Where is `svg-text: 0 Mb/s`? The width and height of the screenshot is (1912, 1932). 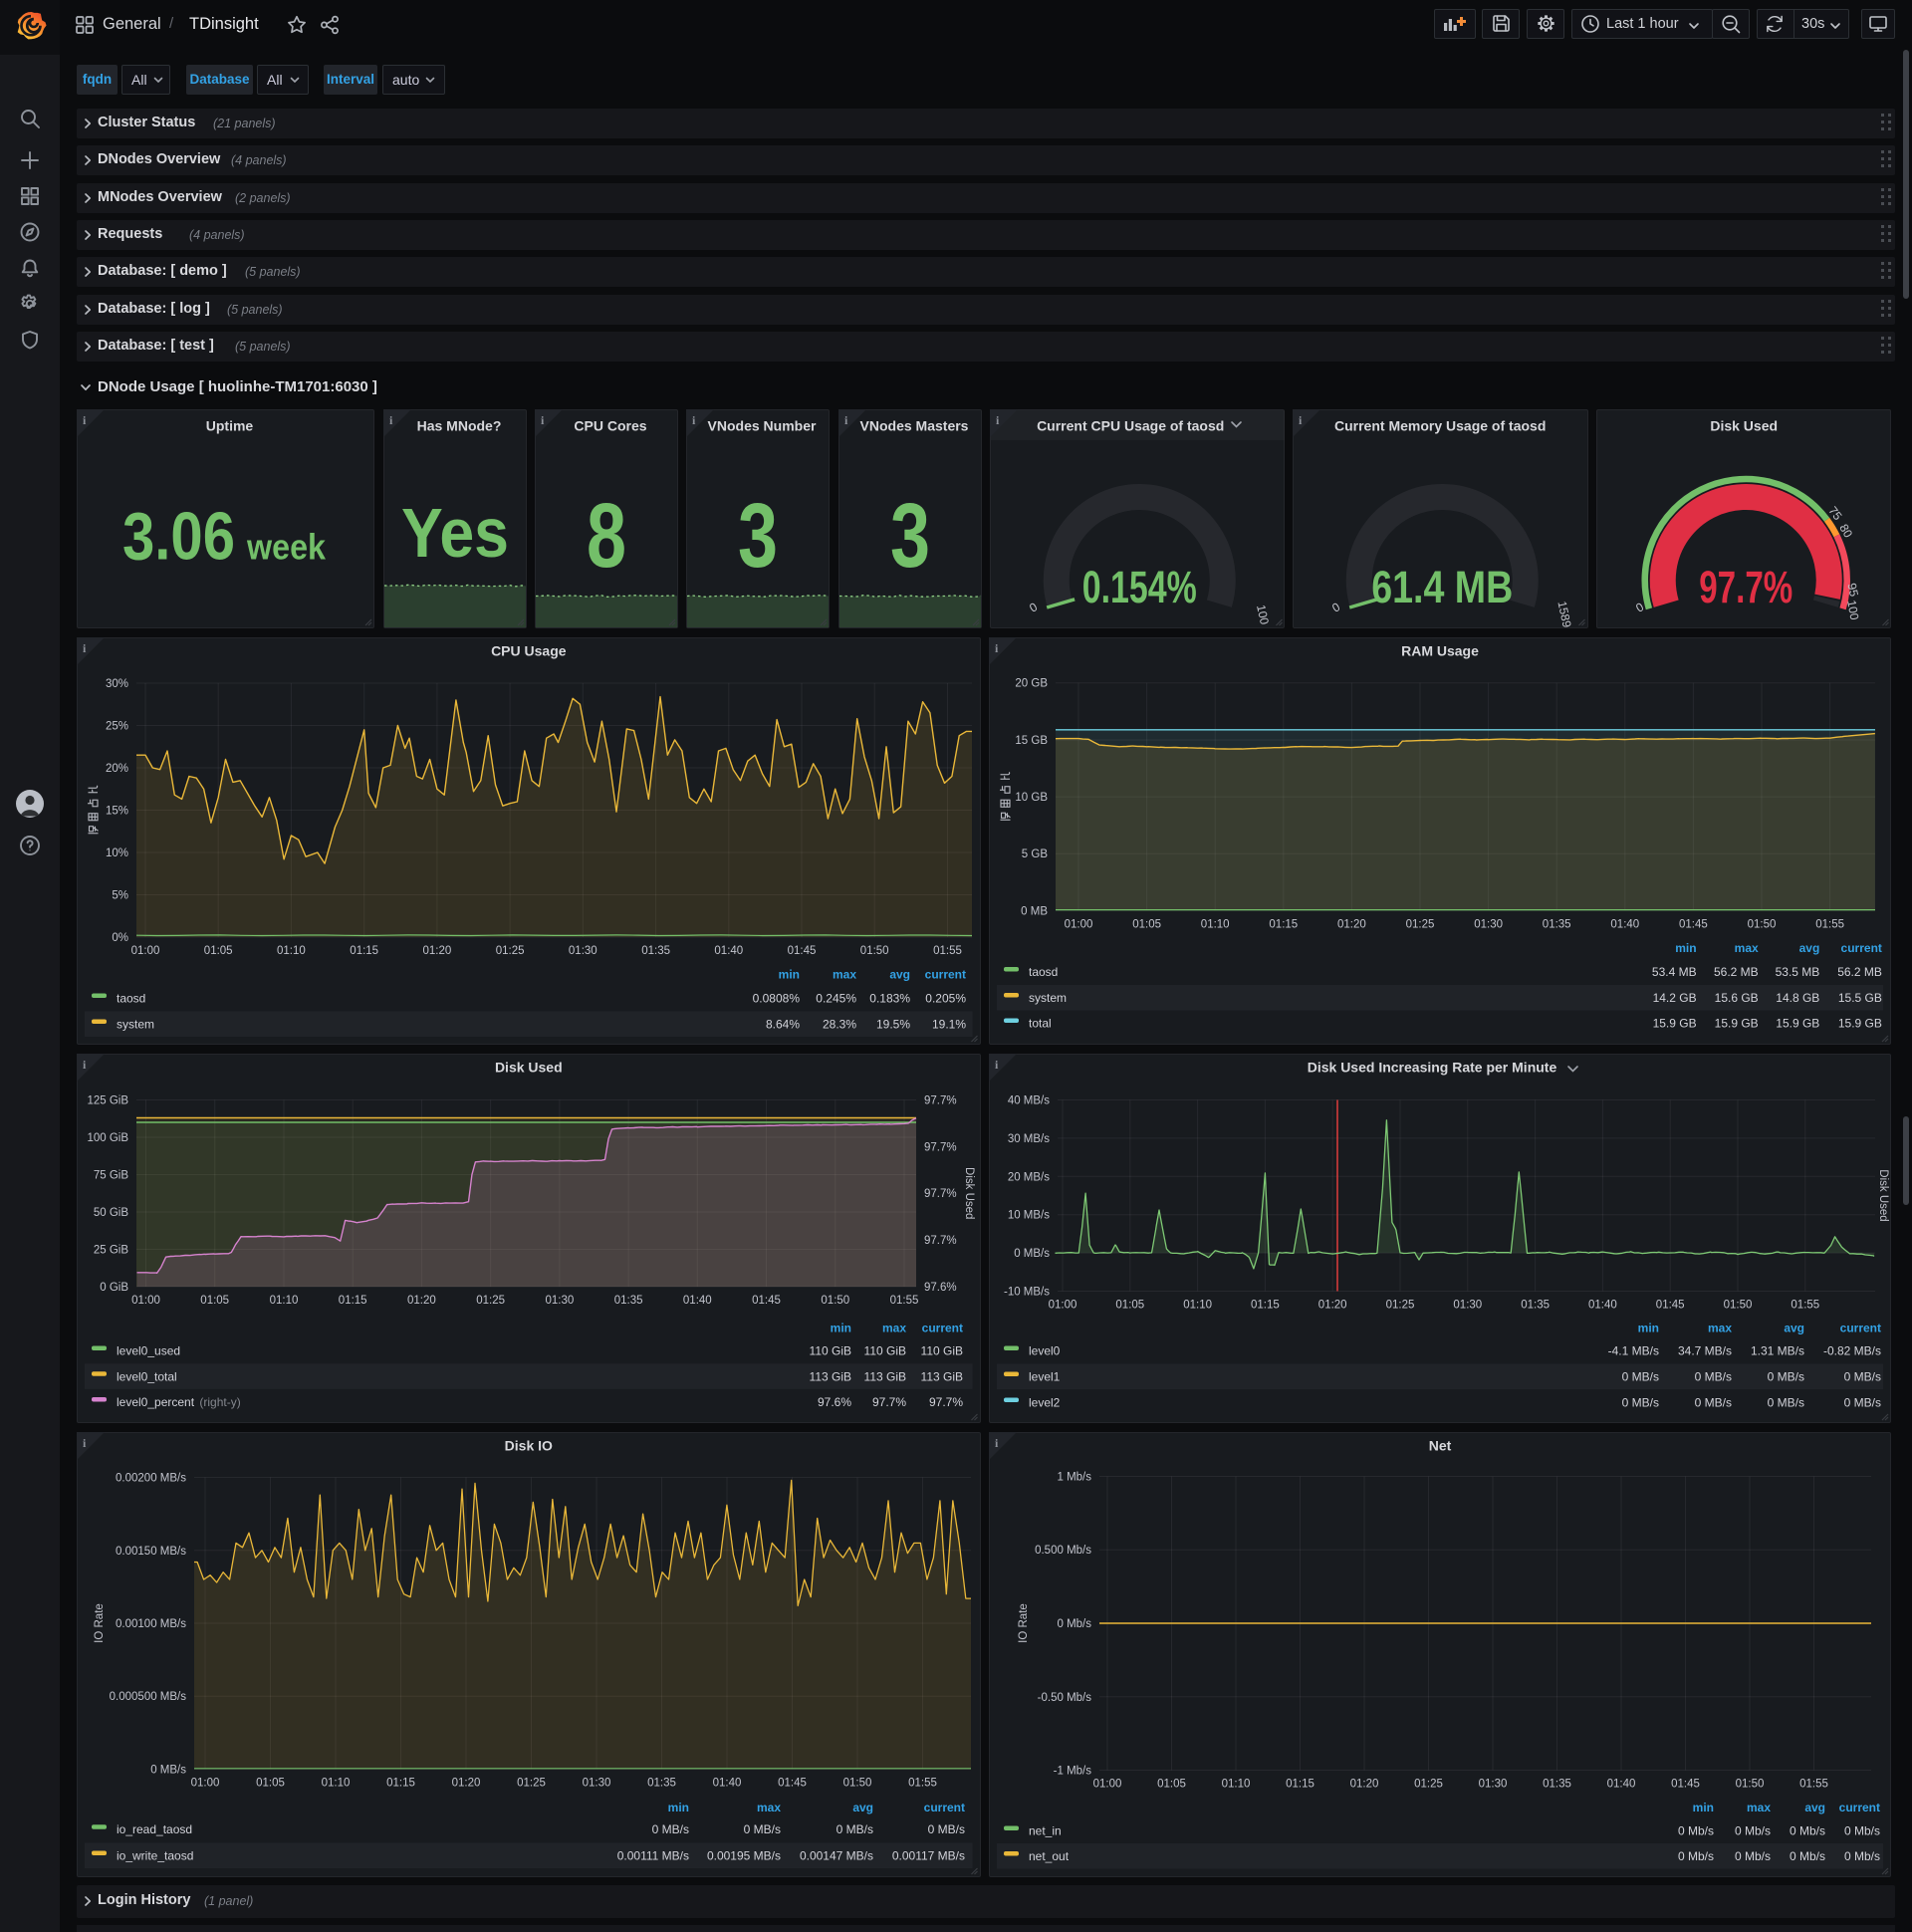
svg-text: 0 Mb/s is located at coordinates (1696, 1856).